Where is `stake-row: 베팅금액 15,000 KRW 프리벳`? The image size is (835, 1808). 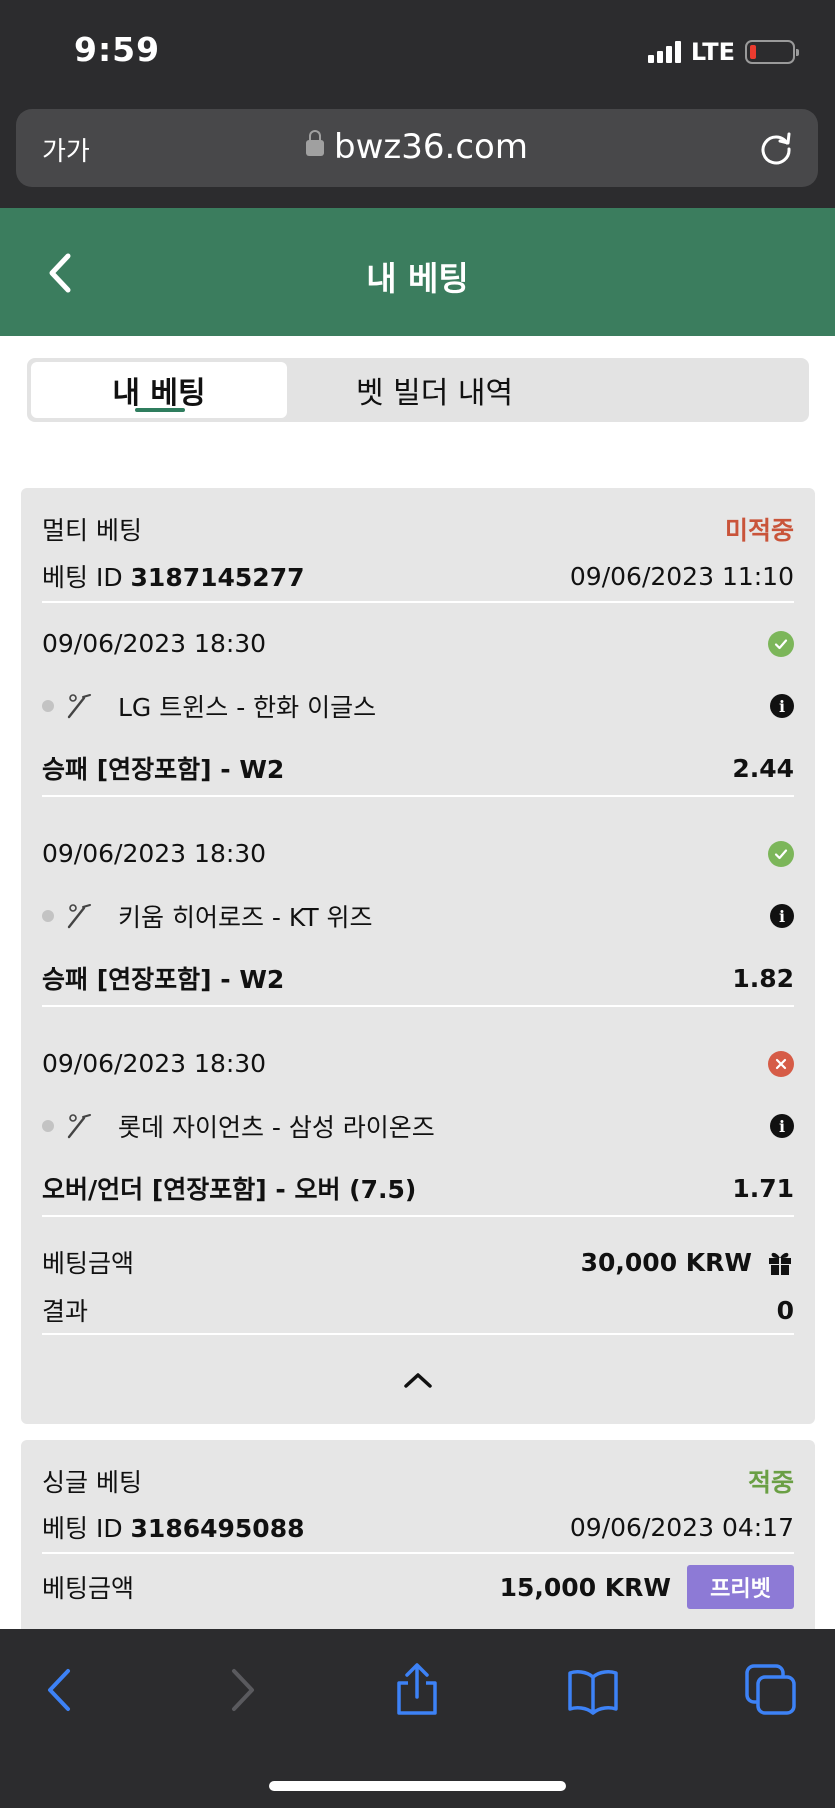
stake-row: 베팅금액 15,000 KRW 프리벳 is located at coordinates (418, 1587).